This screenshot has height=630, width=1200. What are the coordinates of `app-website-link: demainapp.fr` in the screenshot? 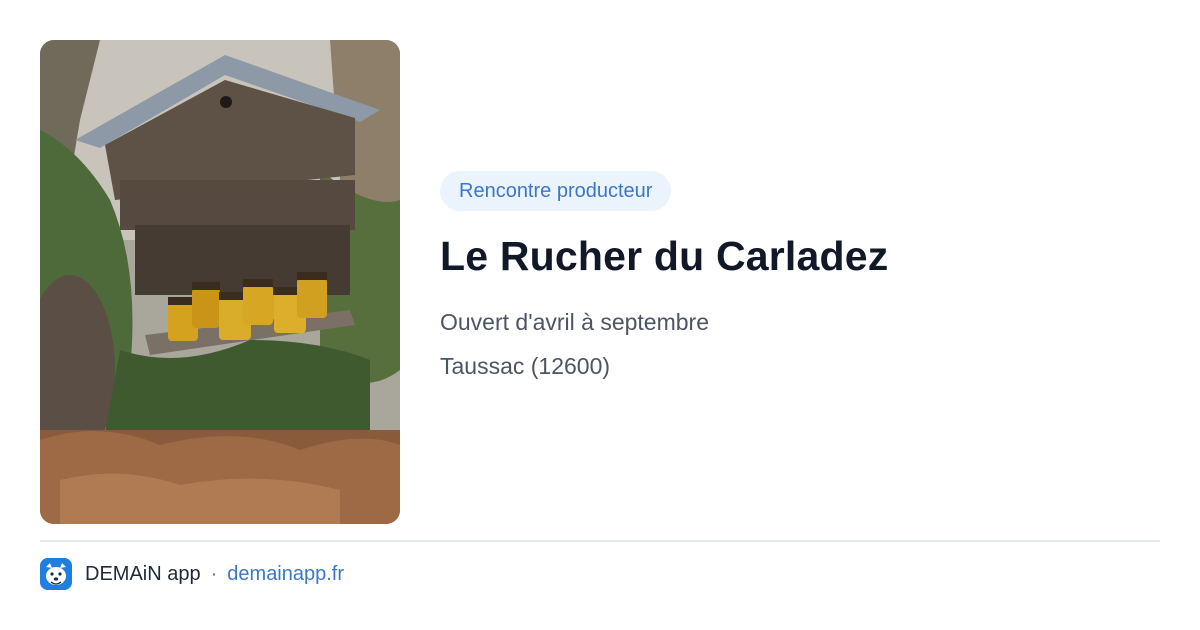 It's located at (285, 574).